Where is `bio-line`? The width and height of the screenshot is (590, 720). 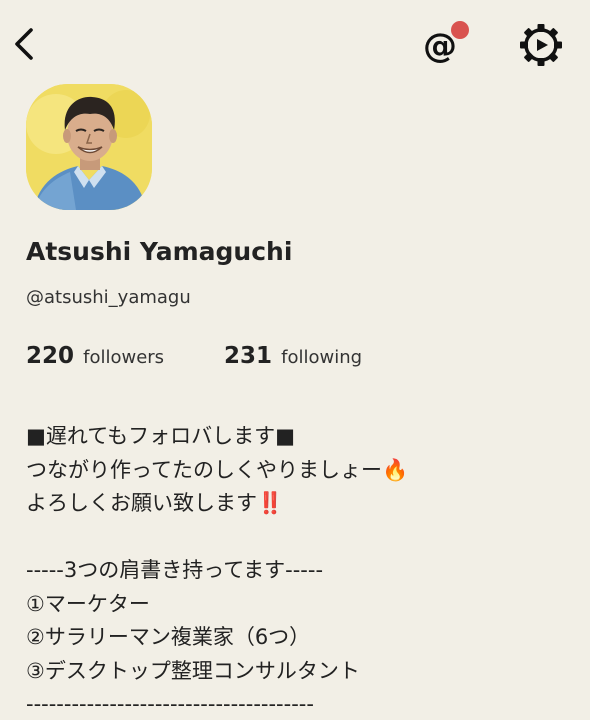 bio-line is located at coordinates (301, 538).